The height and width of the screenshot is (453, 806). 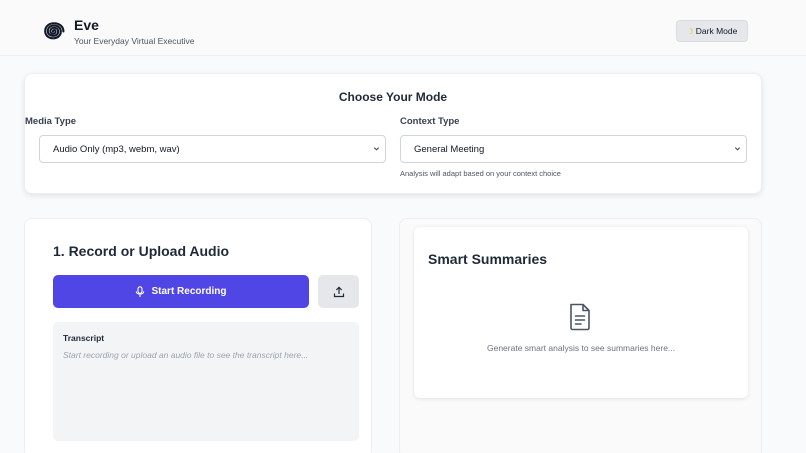 I want to click on upload-icon, so click(x=338, y=291).